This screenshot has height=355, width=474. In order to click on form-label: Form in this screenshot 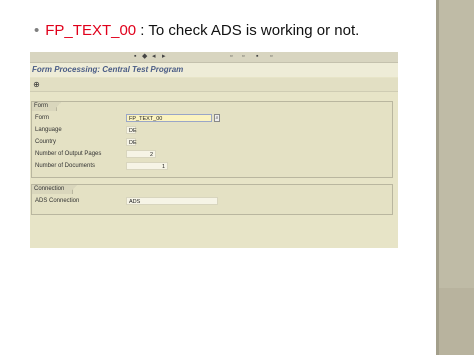, I will do `click(42, 118)`.